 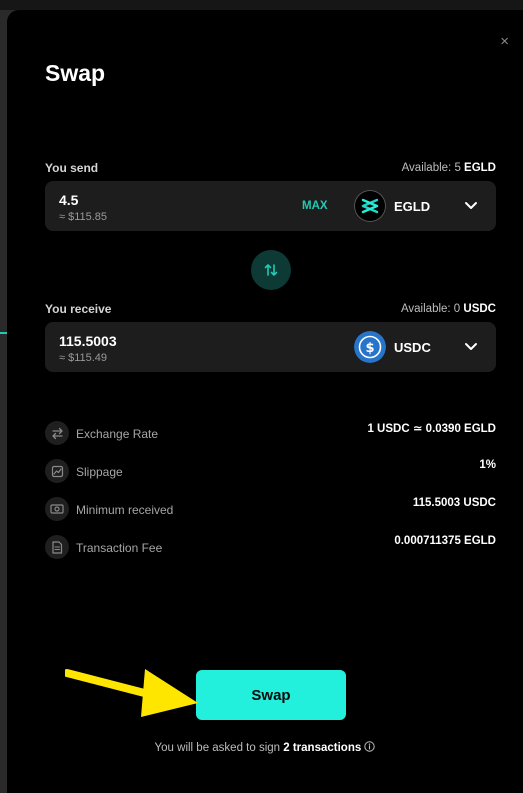 What do you see at coordinates (270, 472) in the screenshot?
I see `detail-row-slippage: Slippage 1%` at bounding box center [270, 472].